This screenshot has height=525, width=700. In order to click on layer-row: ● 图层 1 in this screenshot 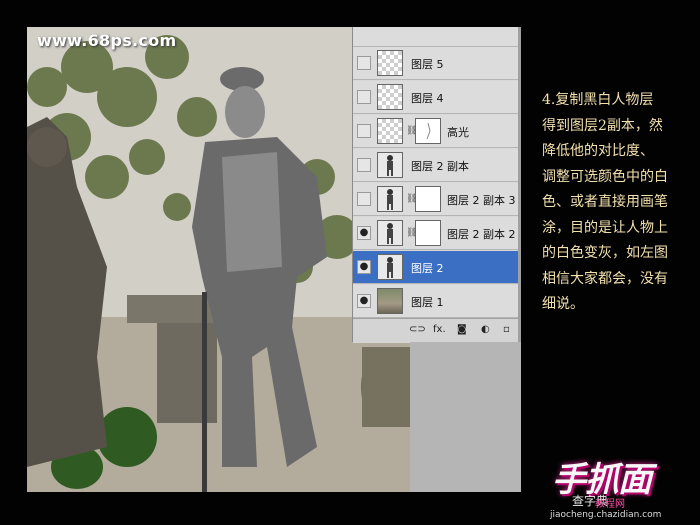, I will do `click(436, 301)`.